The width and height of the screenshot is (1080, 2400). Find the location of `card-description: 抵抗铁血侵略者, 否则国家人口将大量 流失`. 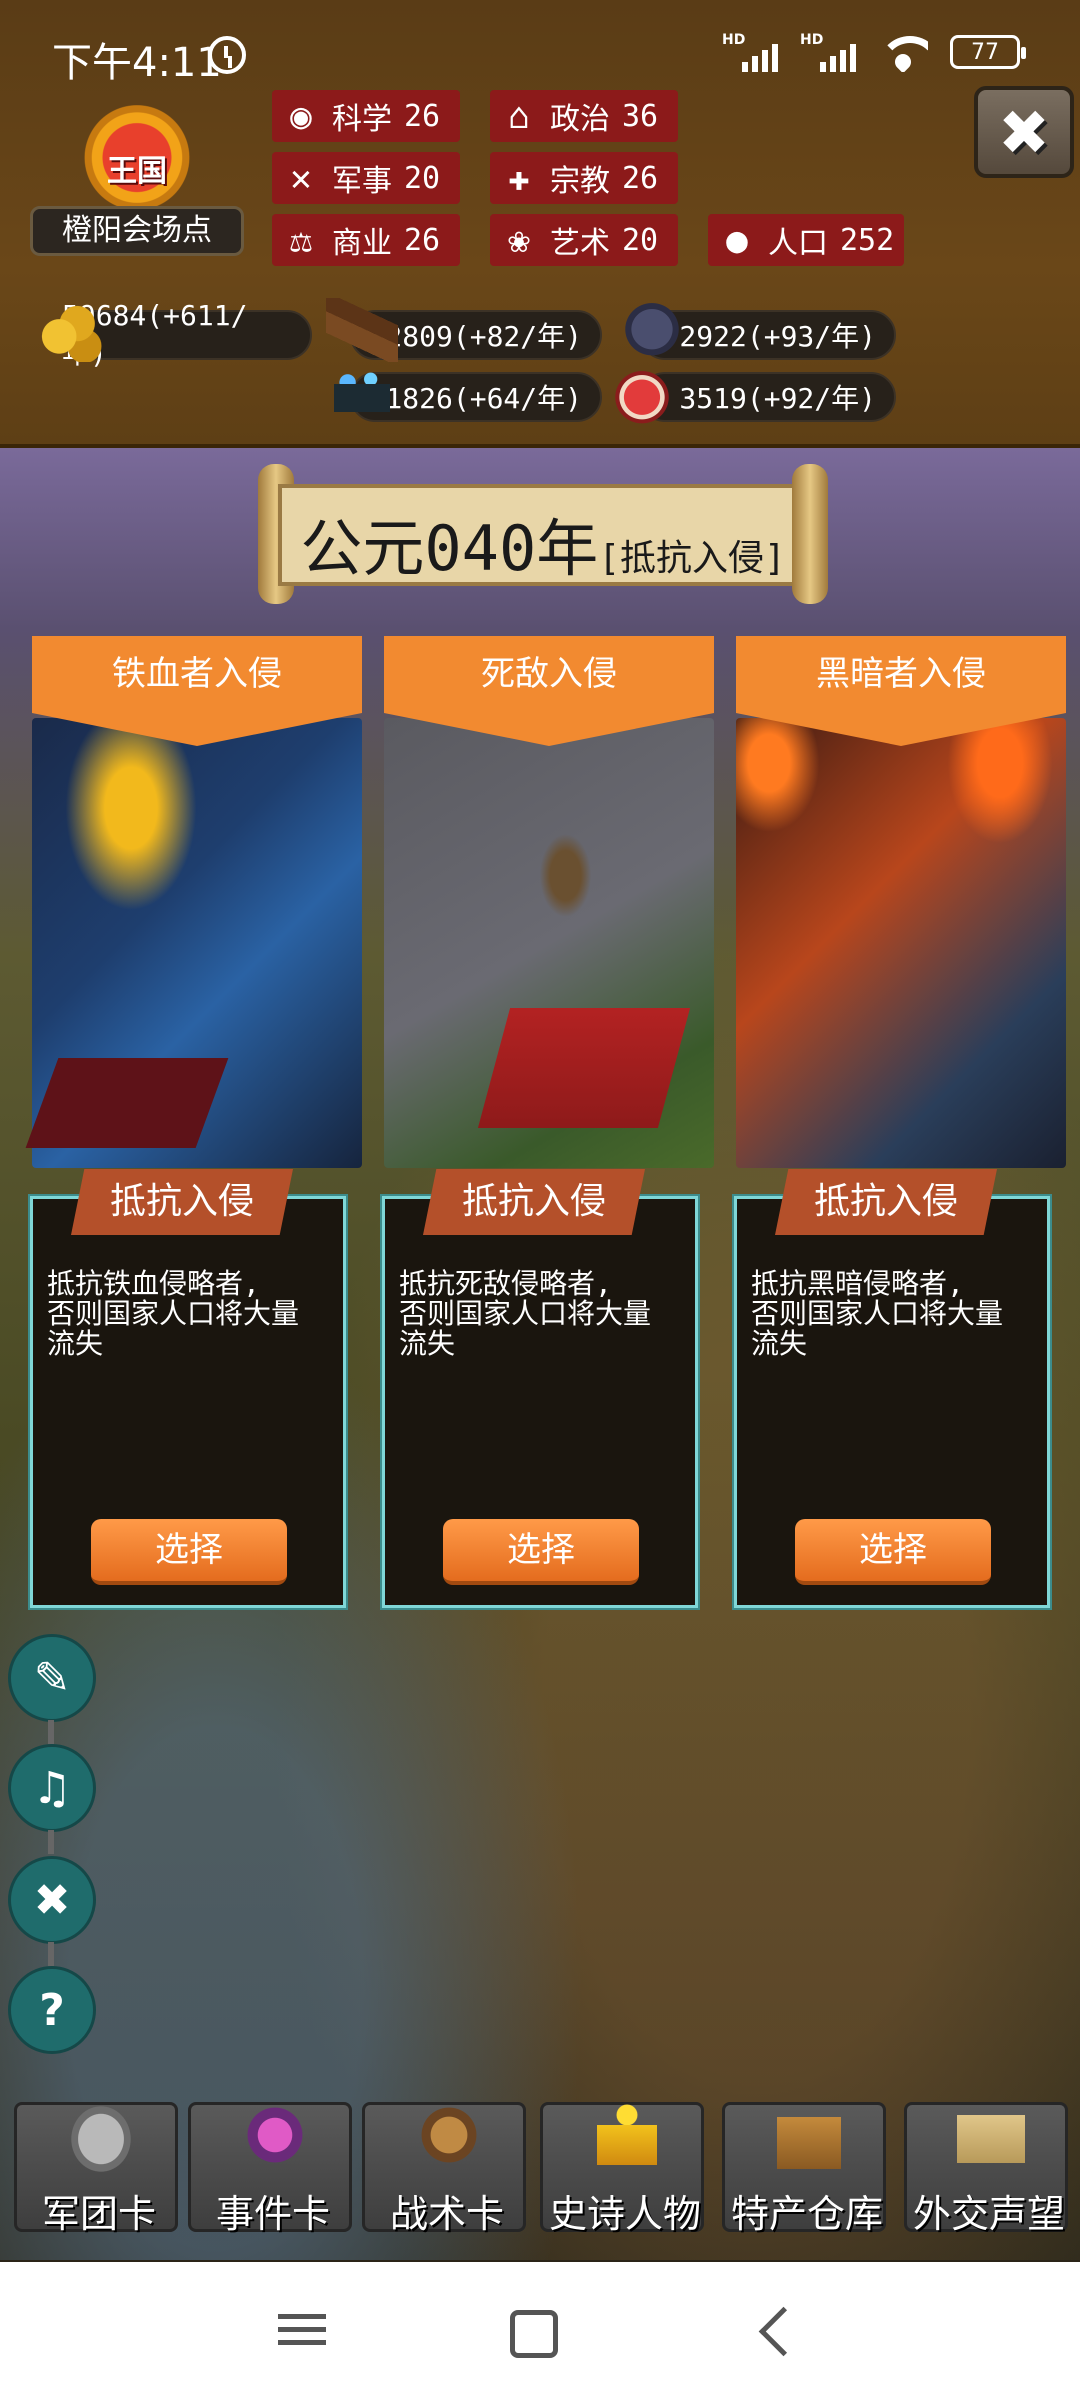

card-description: 抵抗铁血侵略者, 否则国家人口将大量 流失 is located at coordinates (192, 1314).